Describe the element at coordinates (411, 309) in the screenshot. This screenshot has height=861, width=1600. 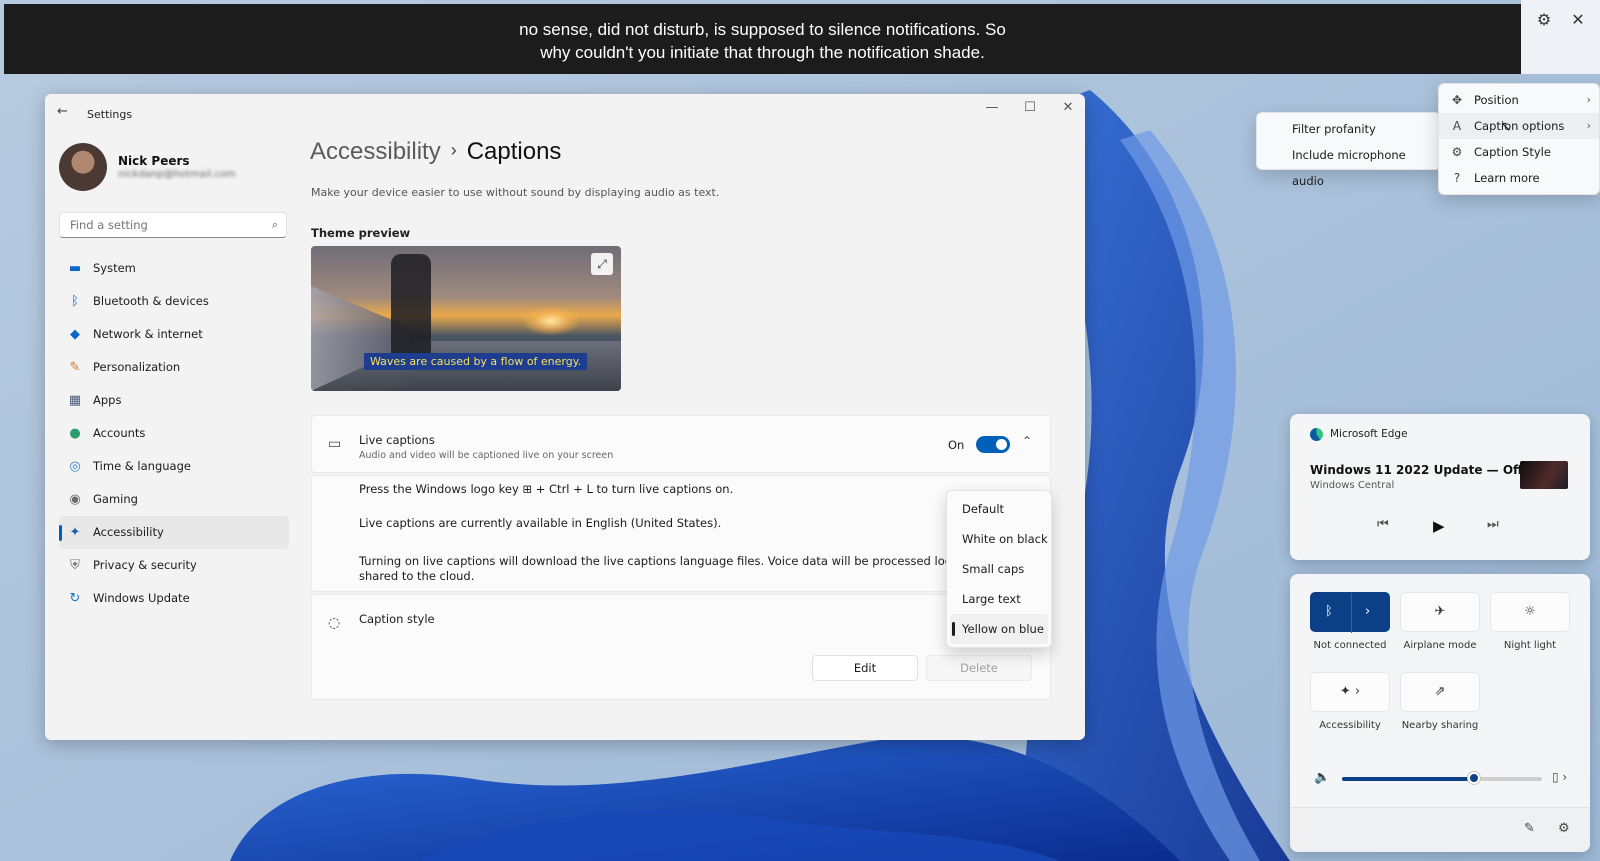
I see `preview-person` at that location.